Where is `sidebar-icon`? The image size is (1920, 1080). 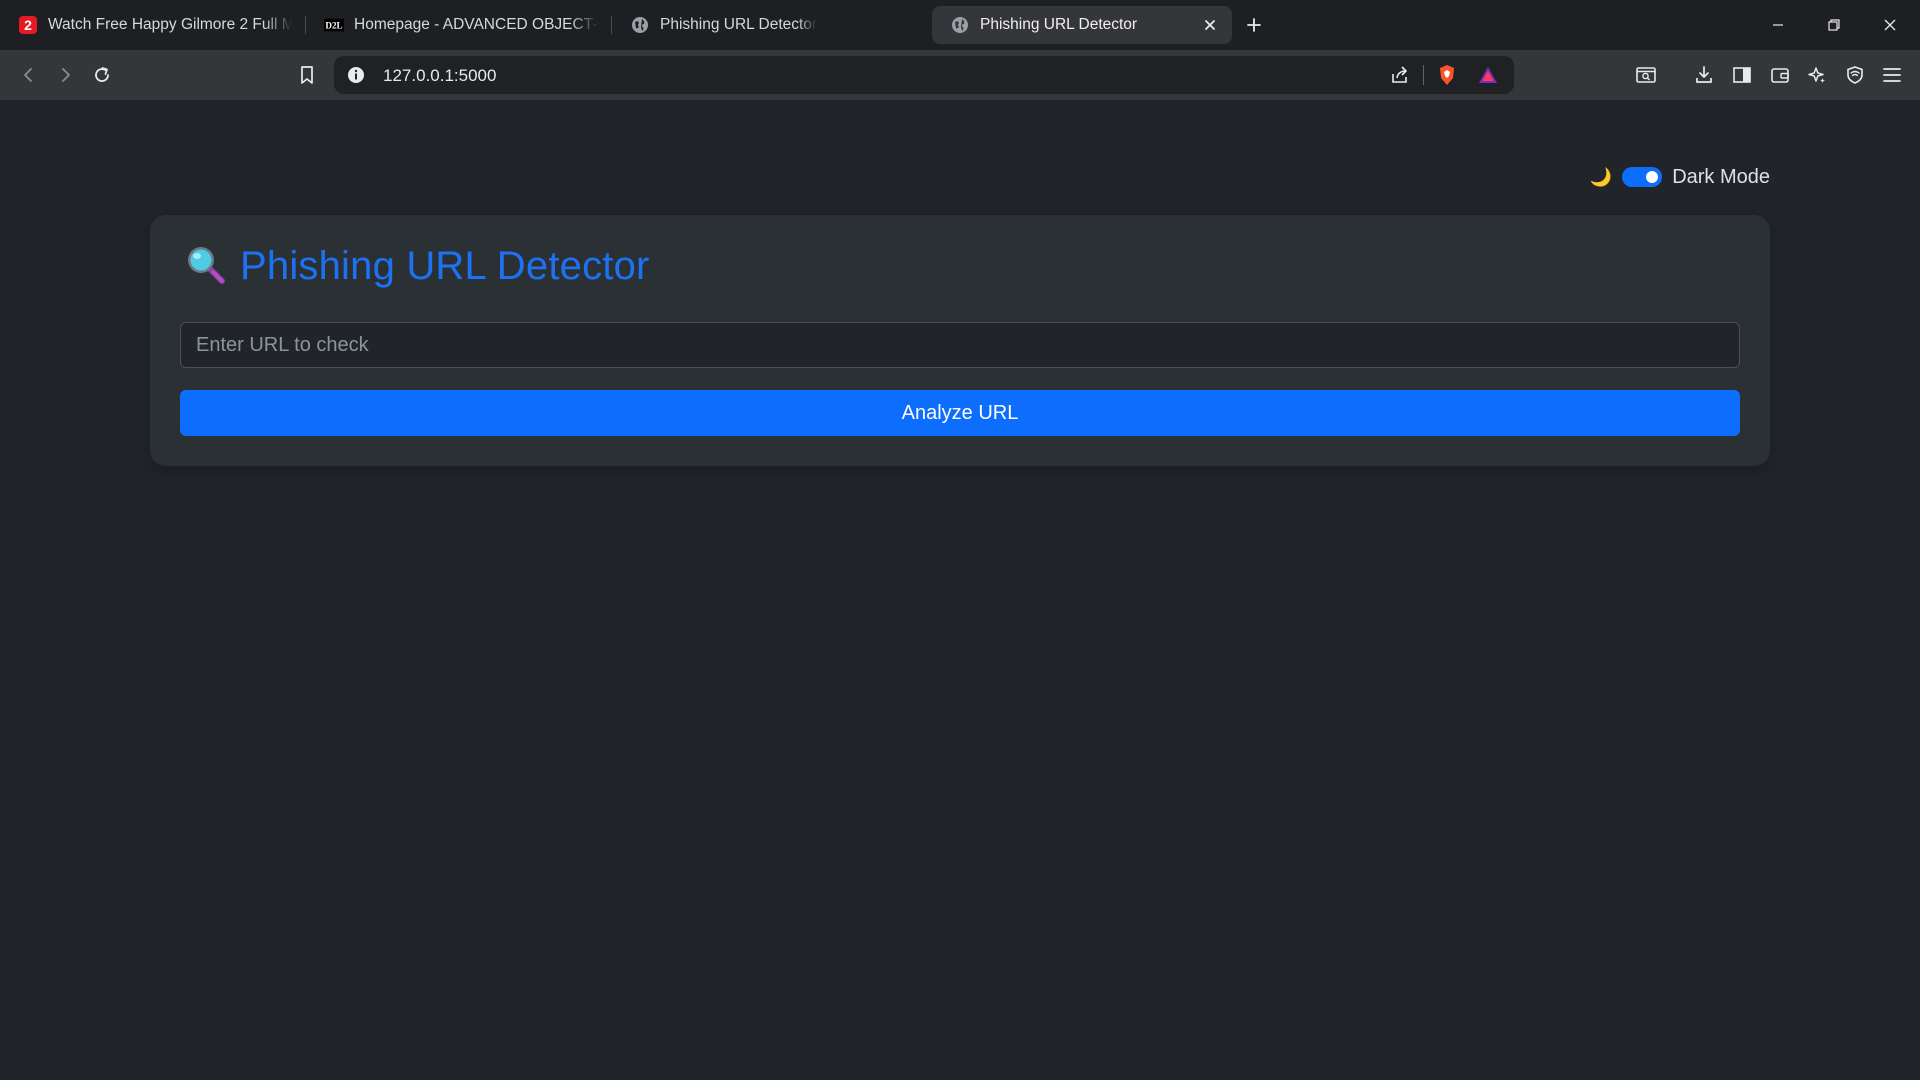
sidebar-icon is located at coordinates (1742, 75).